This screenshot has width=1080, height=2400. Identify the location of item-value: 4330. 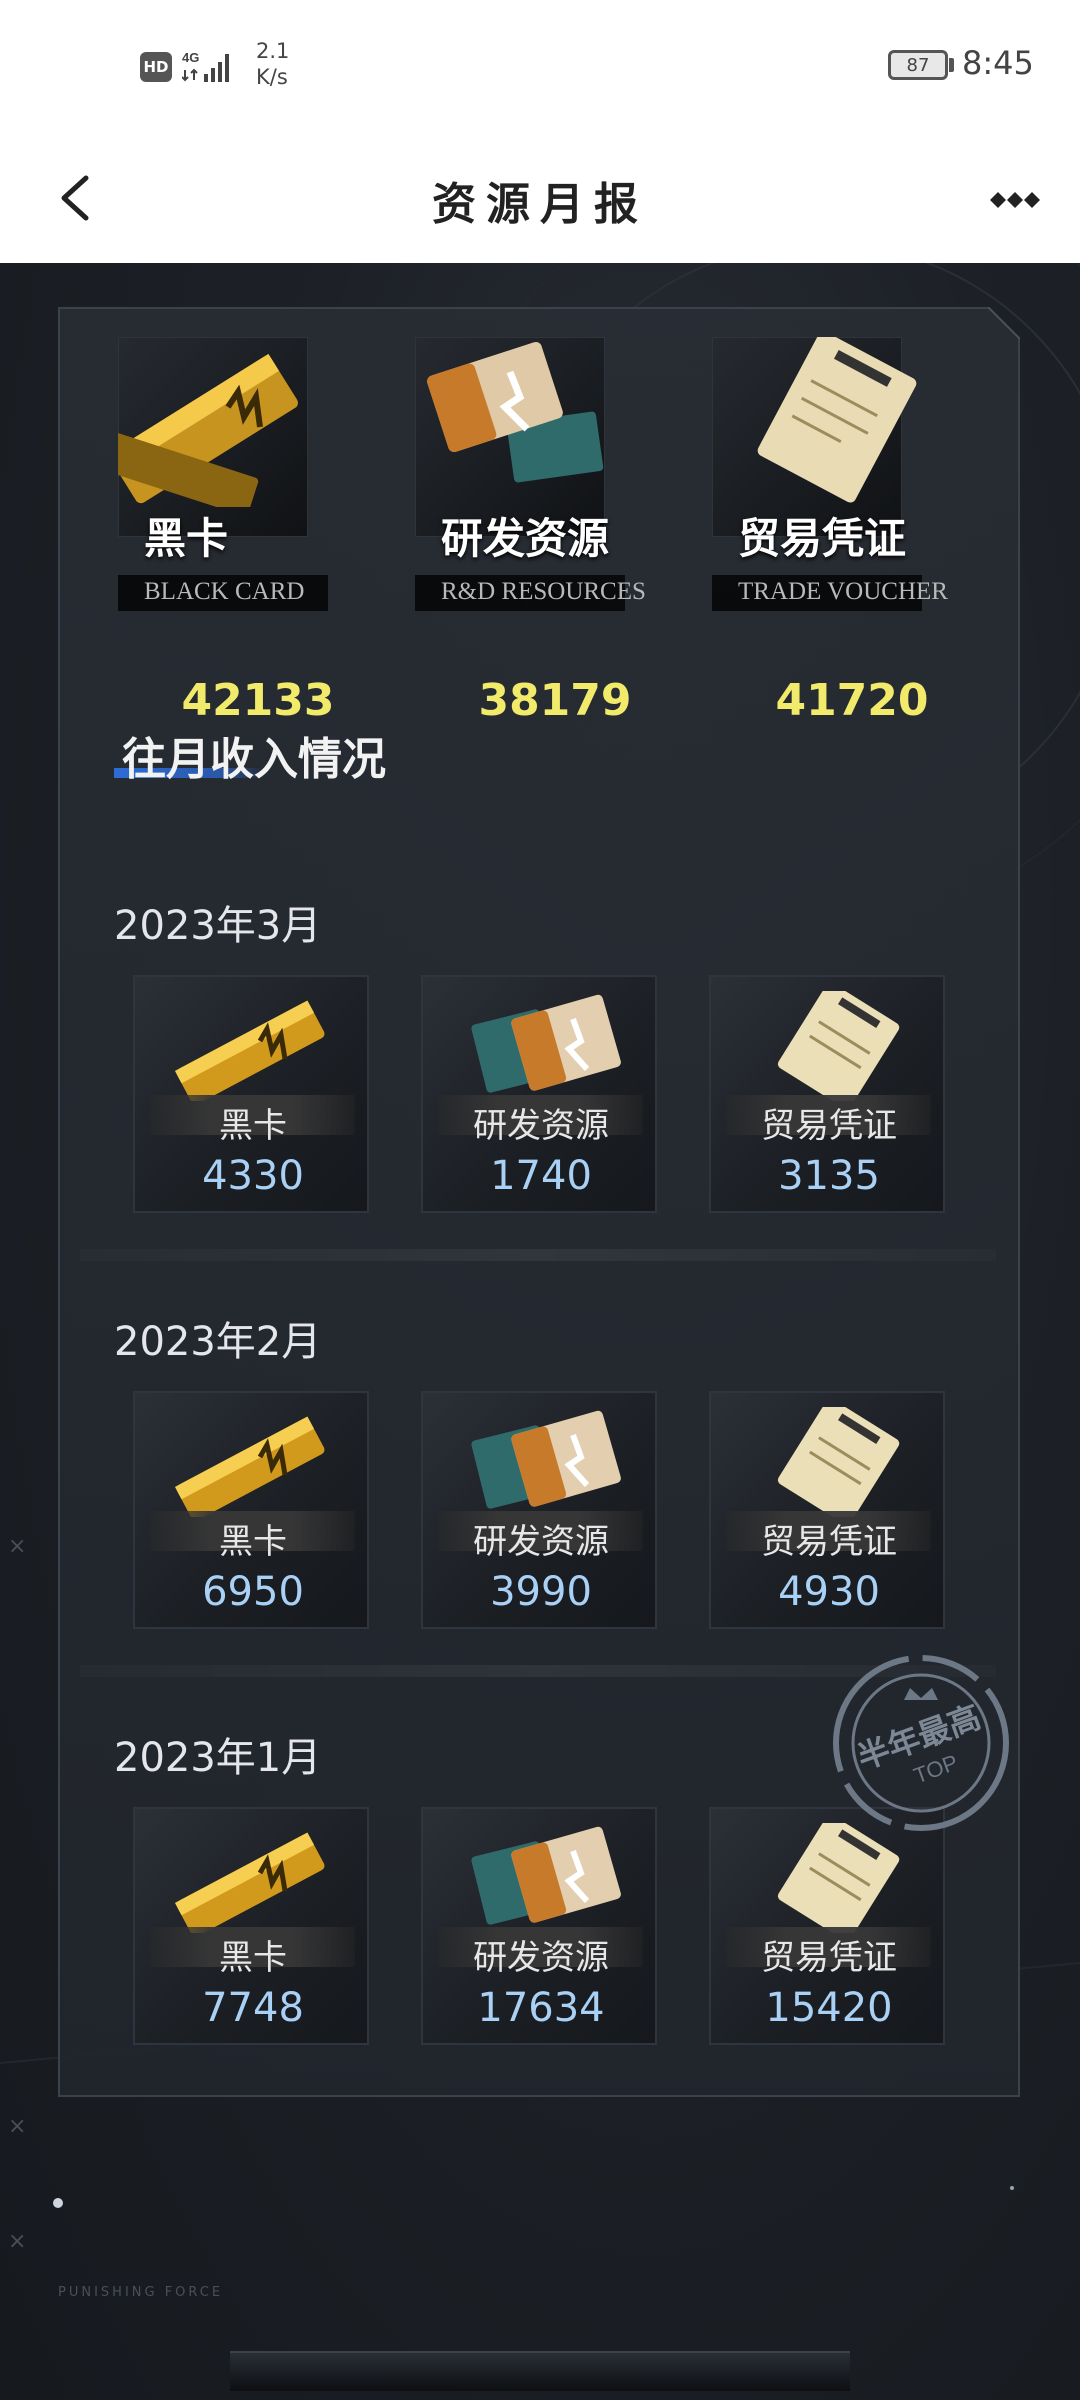
(253, 1176).